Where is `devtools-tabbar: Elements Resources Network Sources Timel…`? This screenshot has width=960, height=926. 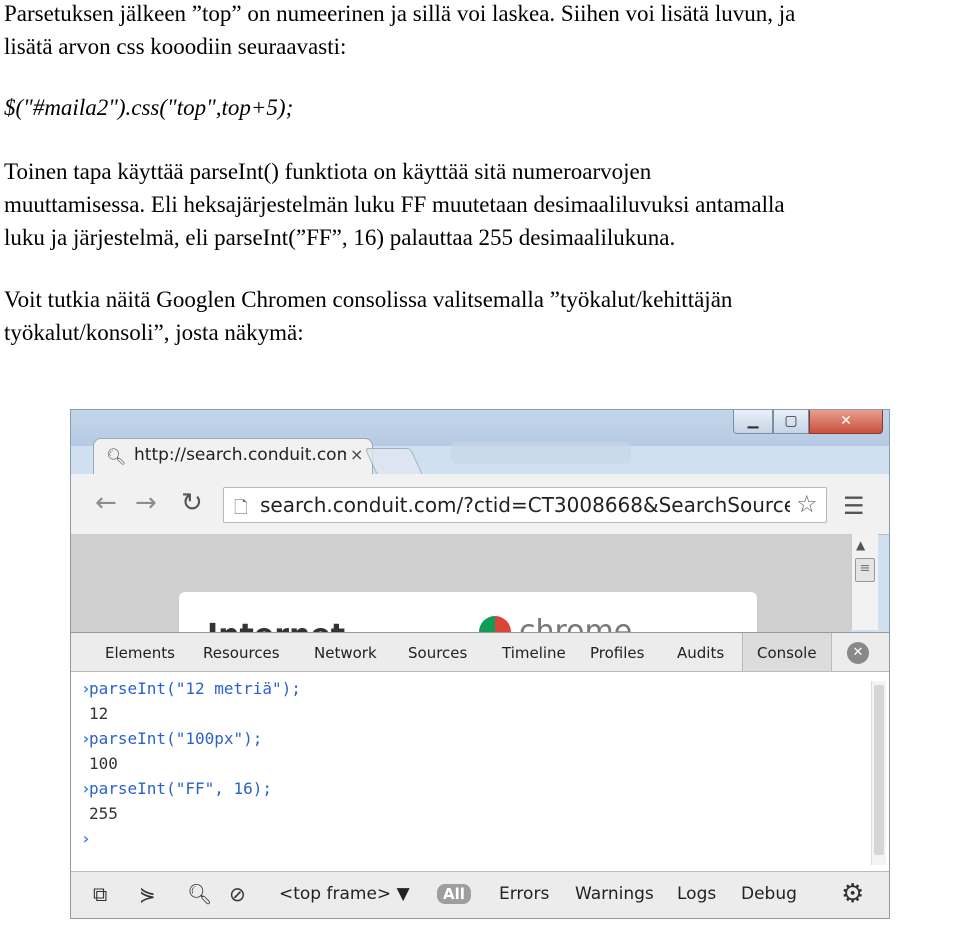
devtools-tabbar: Elements Resources Network Sources Timel… is located at coordinates (480, 652).